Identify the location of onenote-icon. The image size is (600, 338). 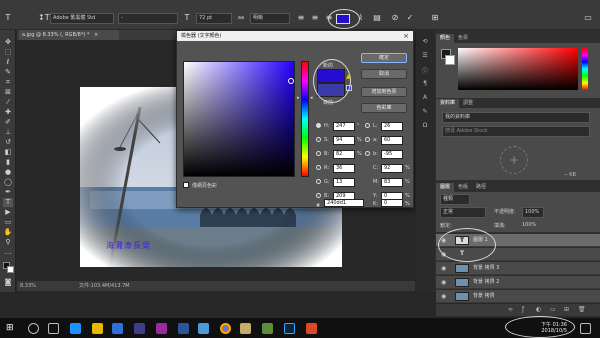
(161, 328).